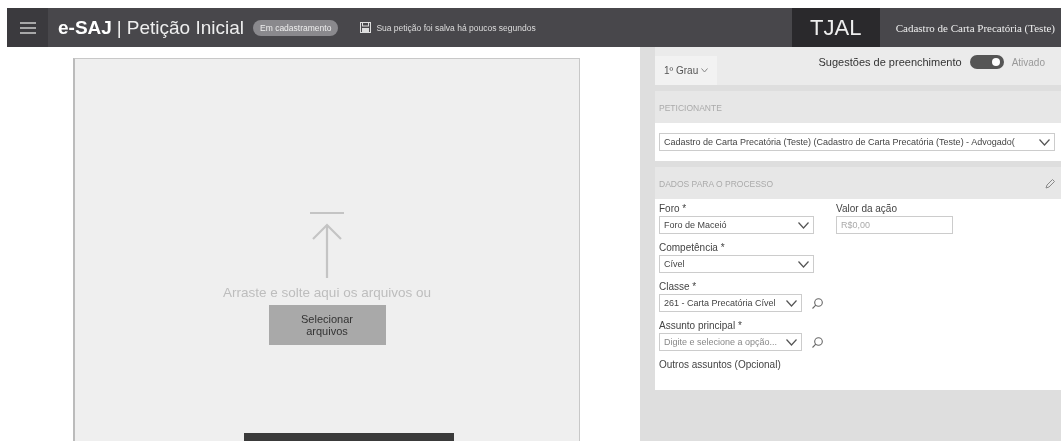 This screenshot has height=441, width=1061. What do you see at coordinates (894, 225) in the screenshot?
I see `value-input: R$0,00` at bounding box center [894, 225].